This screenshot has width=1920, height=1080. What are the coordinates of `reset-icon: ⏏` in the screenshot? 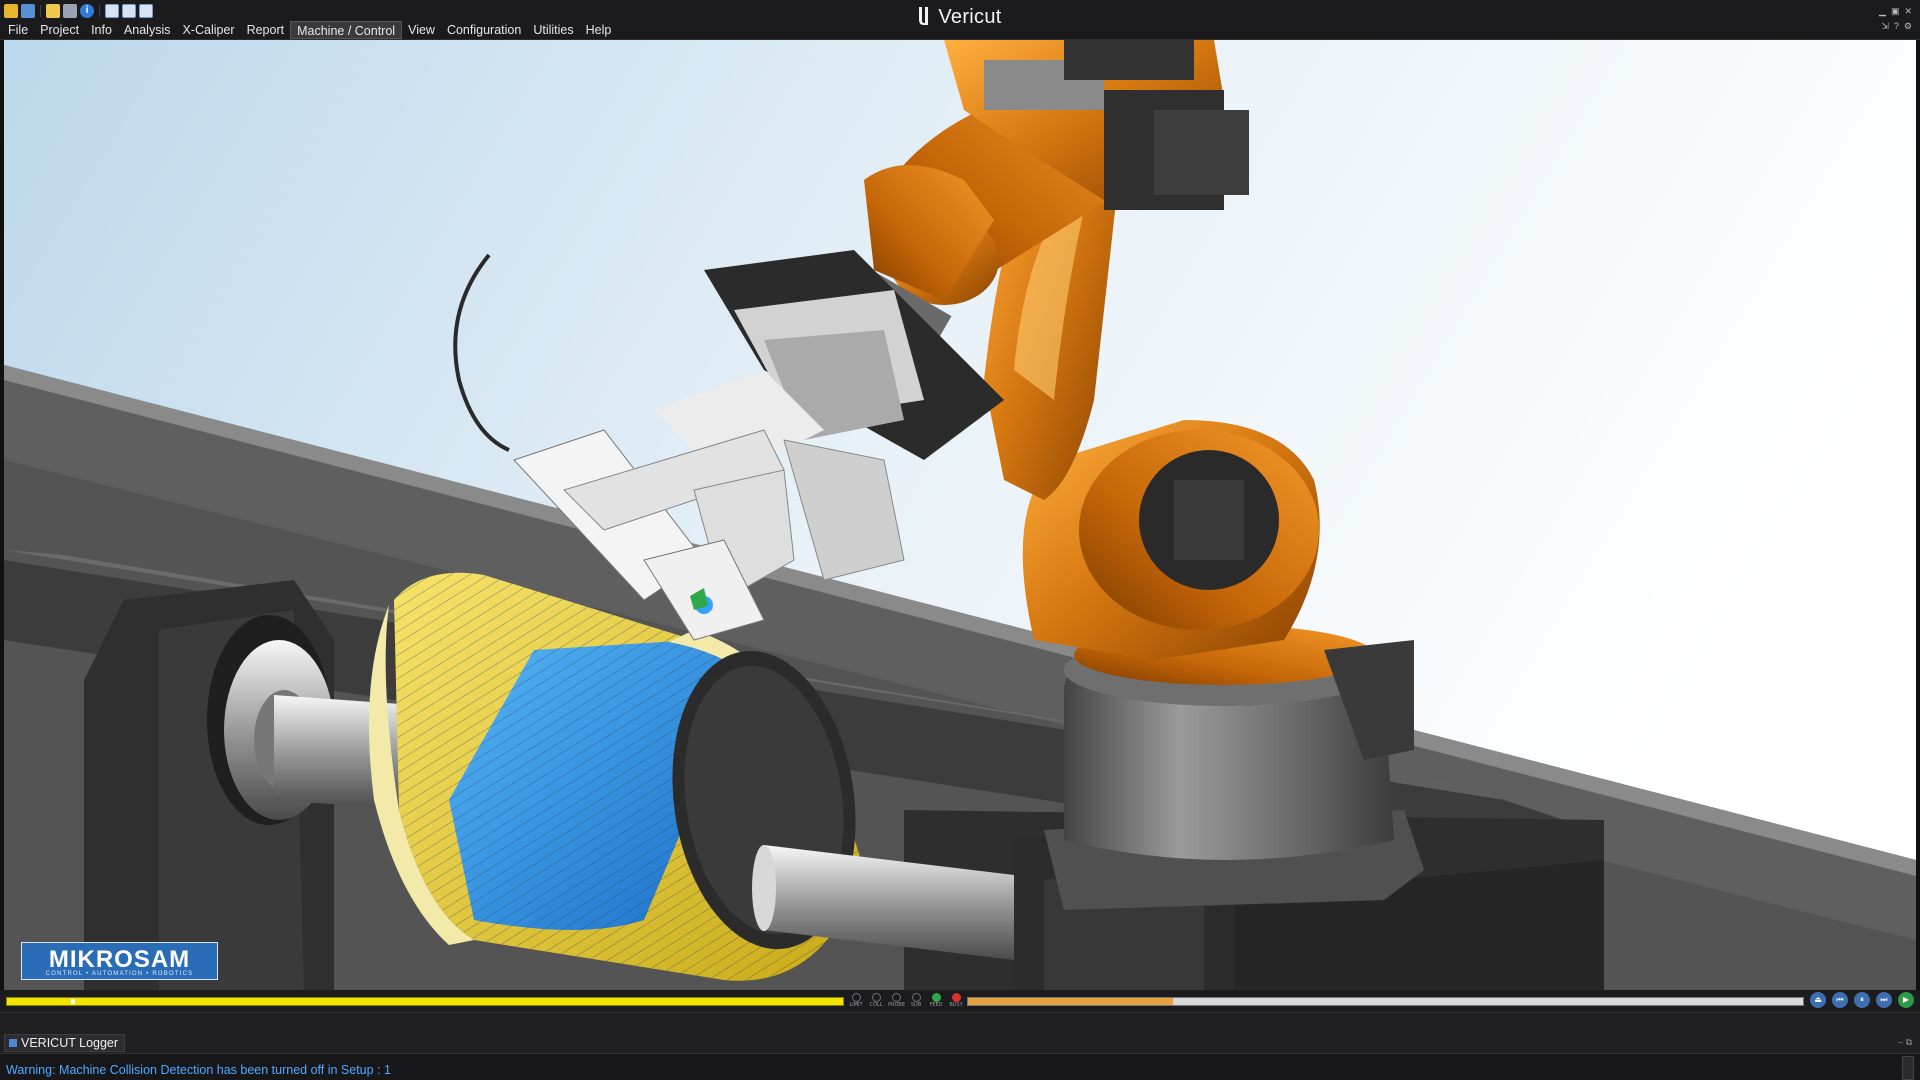 It's located at (1818, 1000).